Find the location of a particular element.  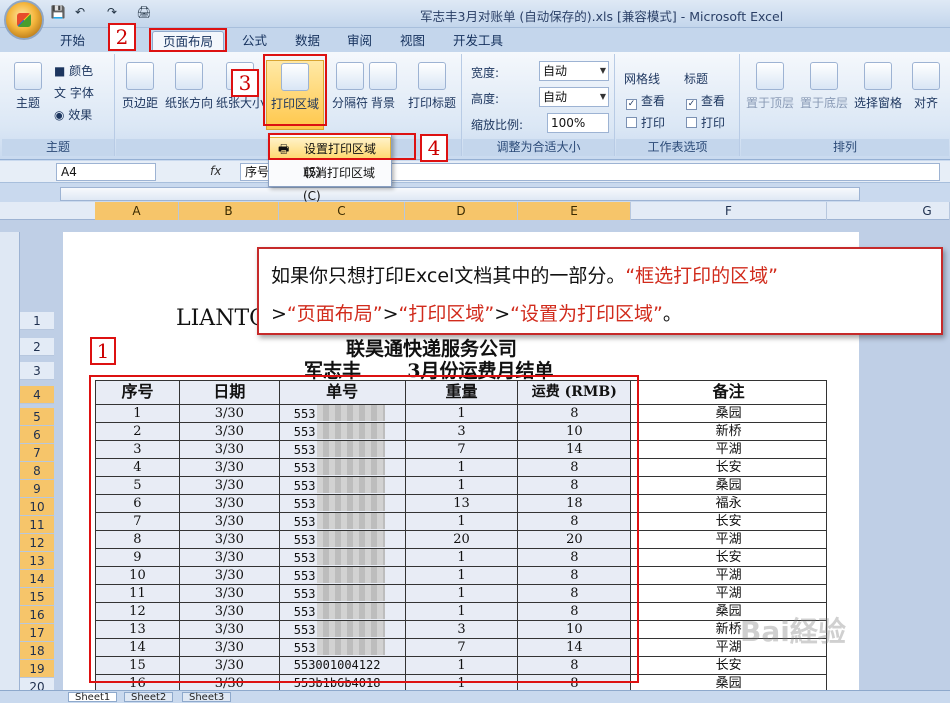

theme-button: 主题 is located at coordinates (28, 85).